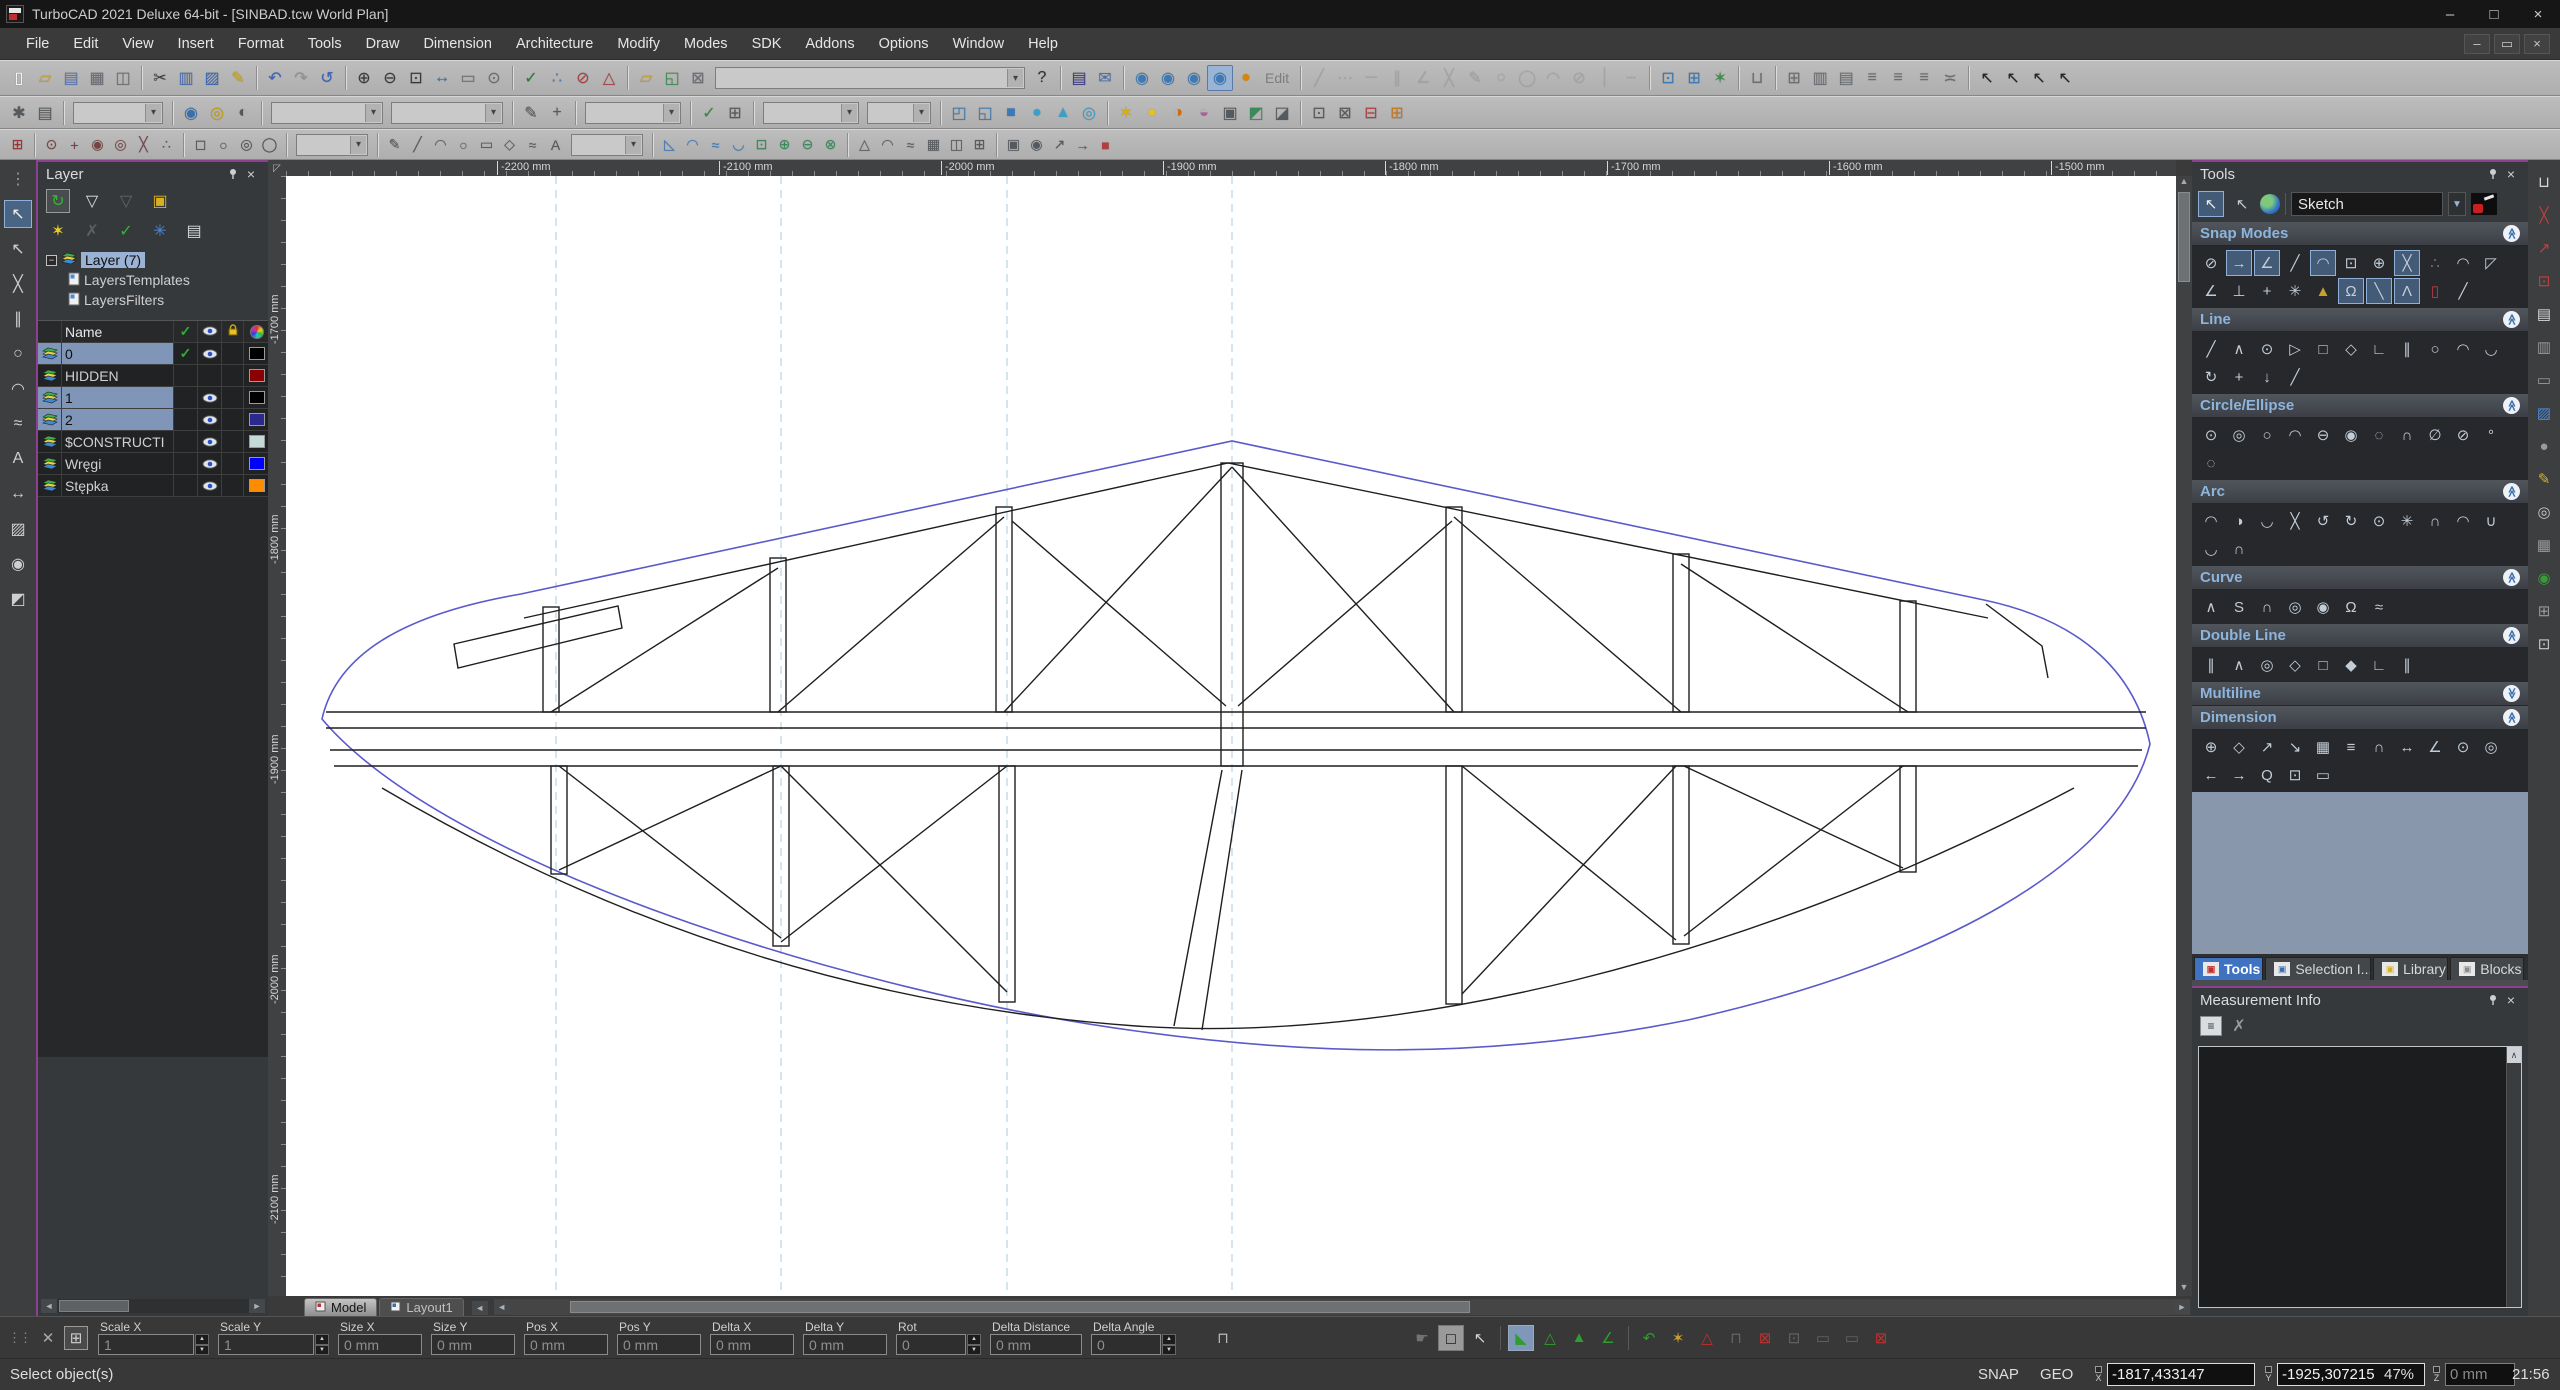 This screenshot has width=2560, height=1390. What do you see at coordinates (494, 78) in the screenshot?
I see `zoom-previous-icon: ⊙` at bounding box center [494, 78].